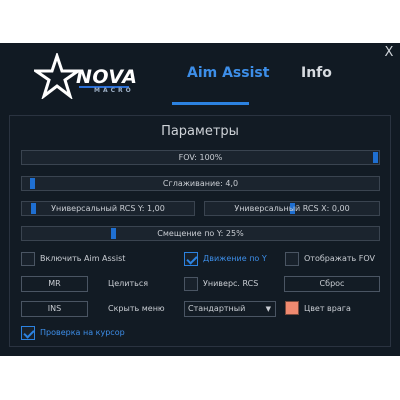  I want to click on enable-aim-box, so click(28, 259).